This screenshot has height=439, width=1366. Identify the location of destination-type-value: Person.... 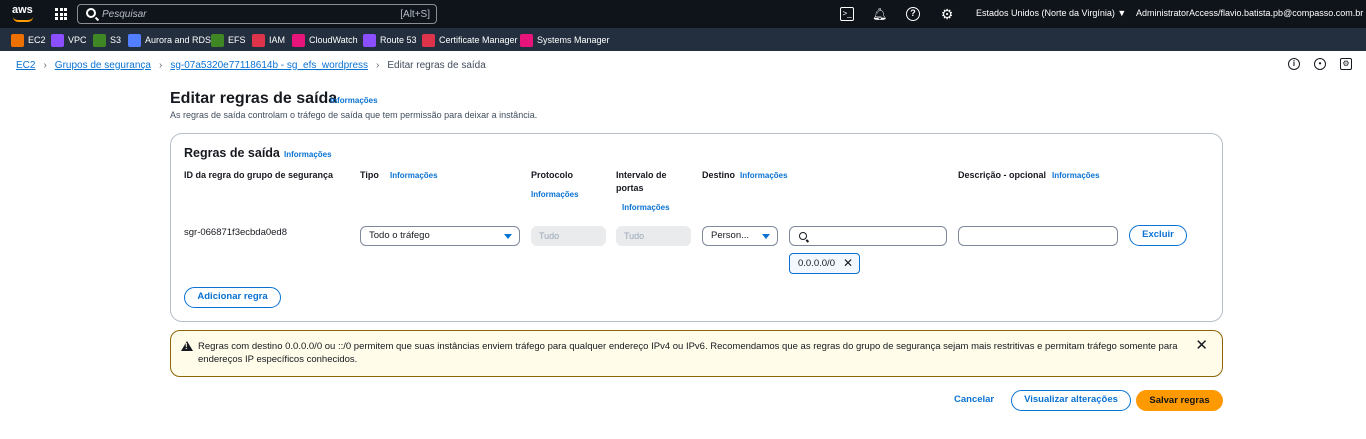
(730, 235).